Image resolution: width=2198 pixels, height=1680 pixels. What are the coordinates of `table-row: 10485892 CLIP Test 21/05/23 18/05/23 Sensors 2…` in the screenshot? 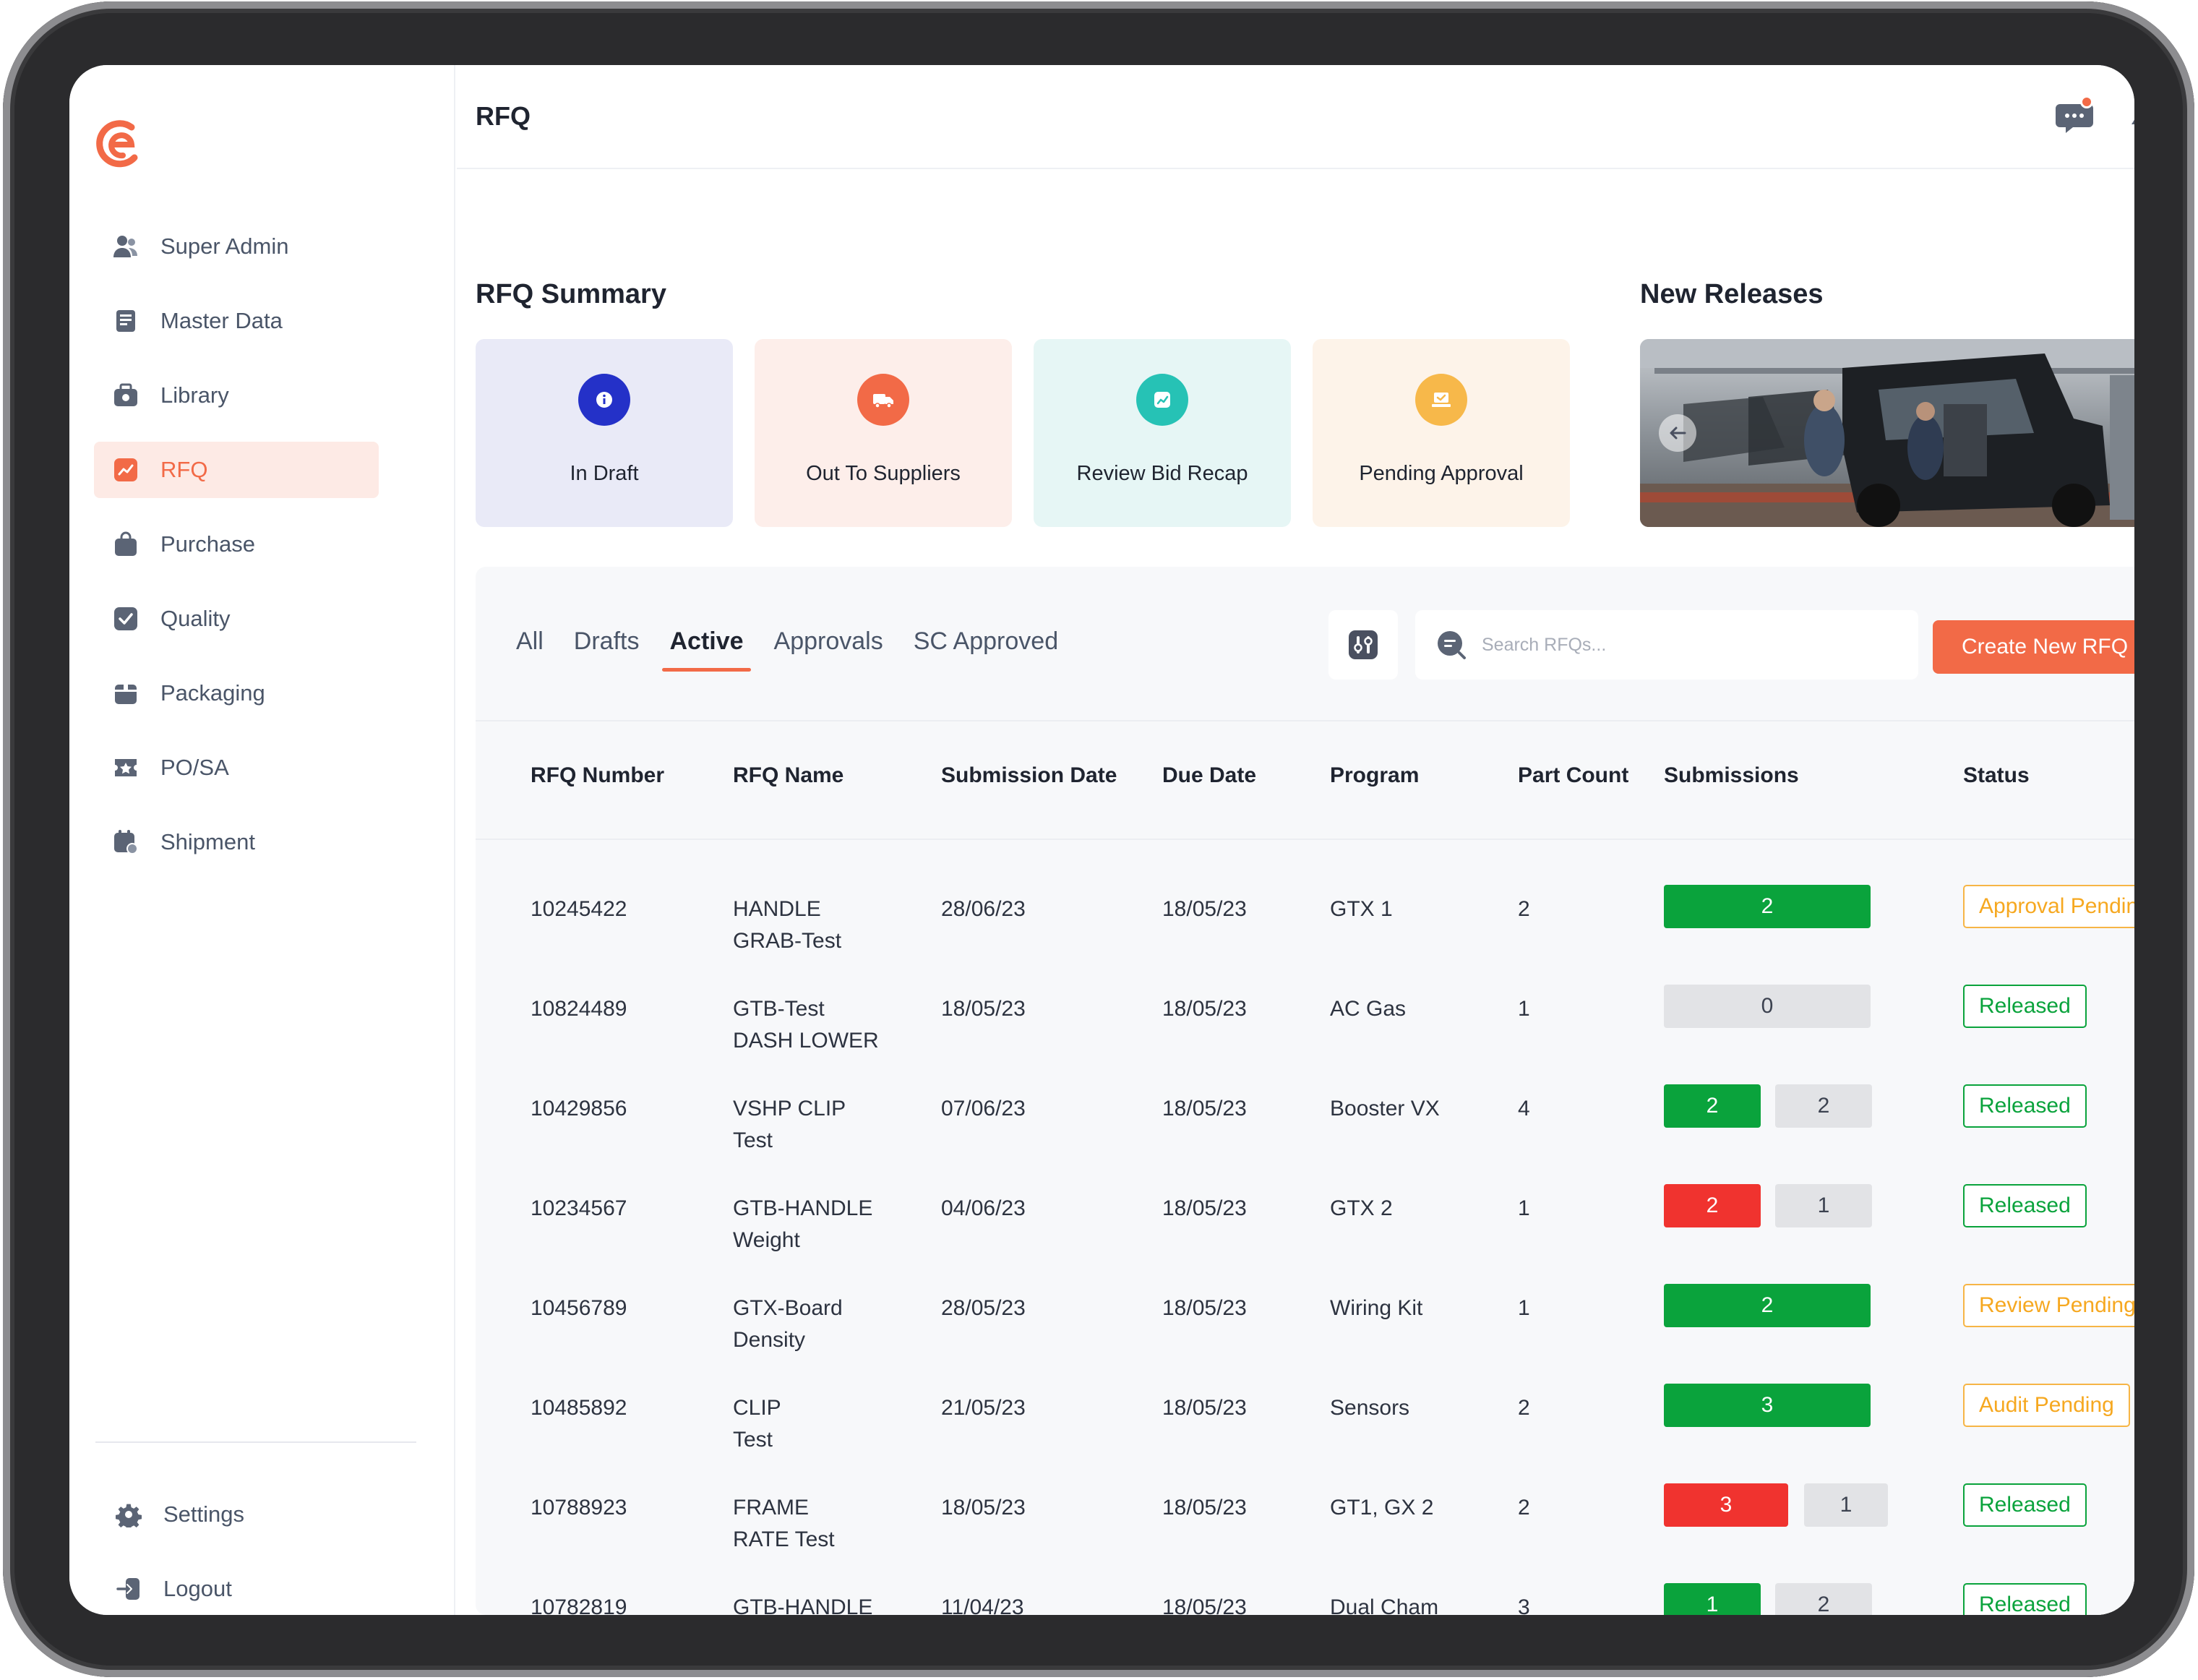 It's located at (1305, 1438).